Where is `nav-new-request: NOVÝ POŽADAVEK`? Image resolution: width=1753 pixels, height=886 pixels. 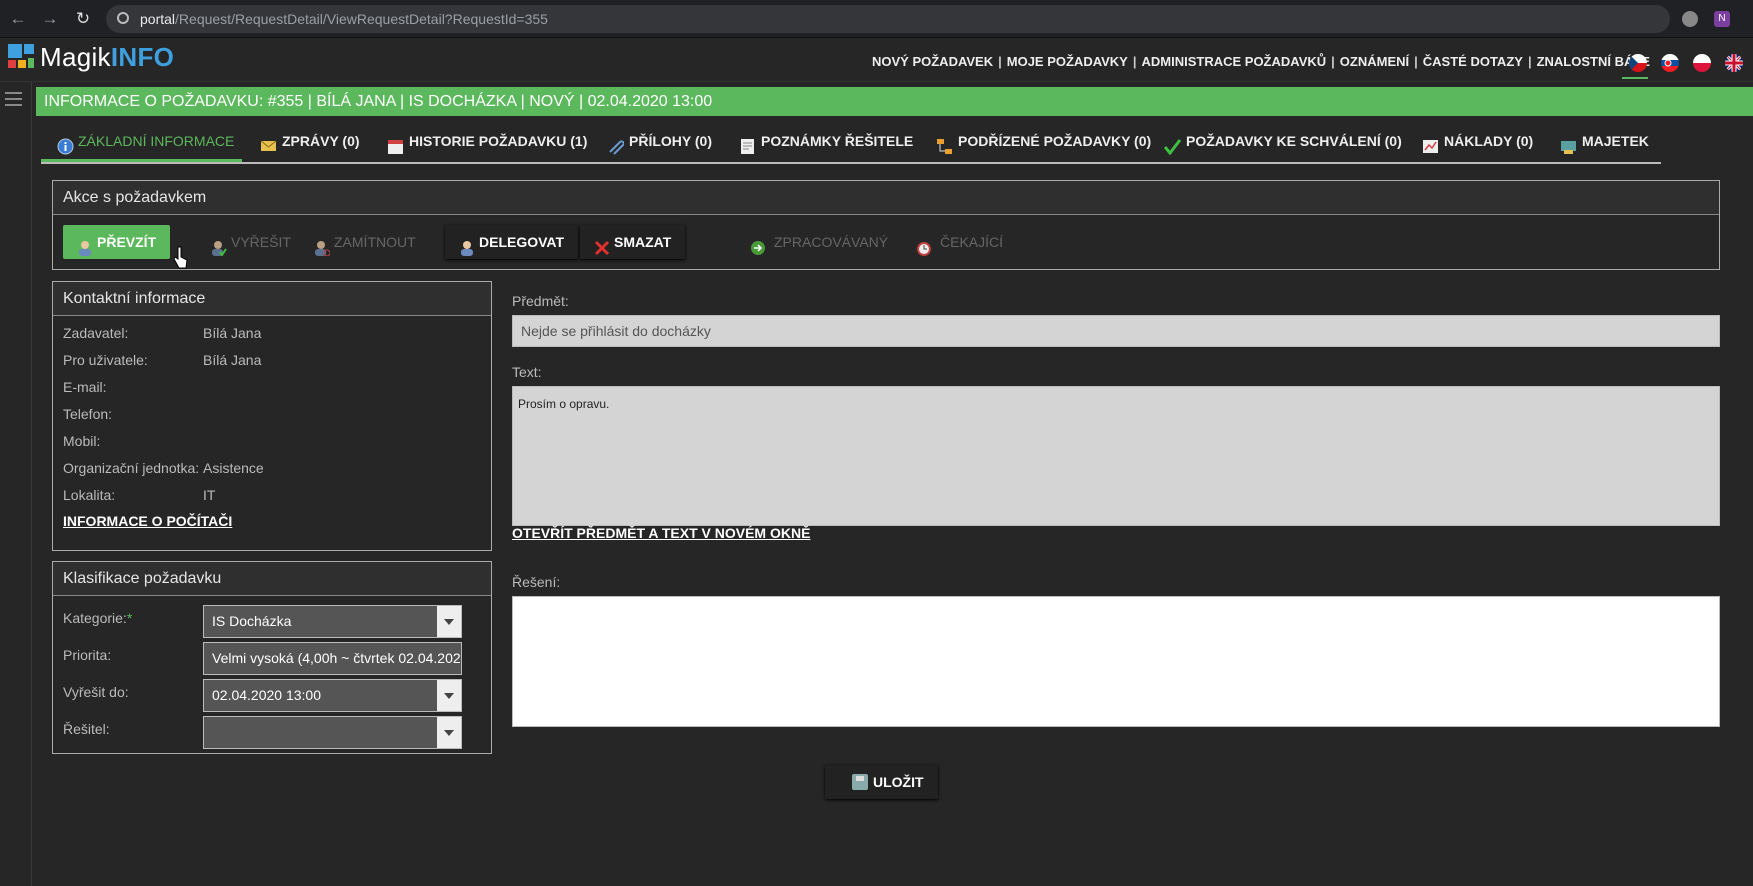 nav-new-request: NOVÝ POŽADAVEK is located at coordinates (932, 61).